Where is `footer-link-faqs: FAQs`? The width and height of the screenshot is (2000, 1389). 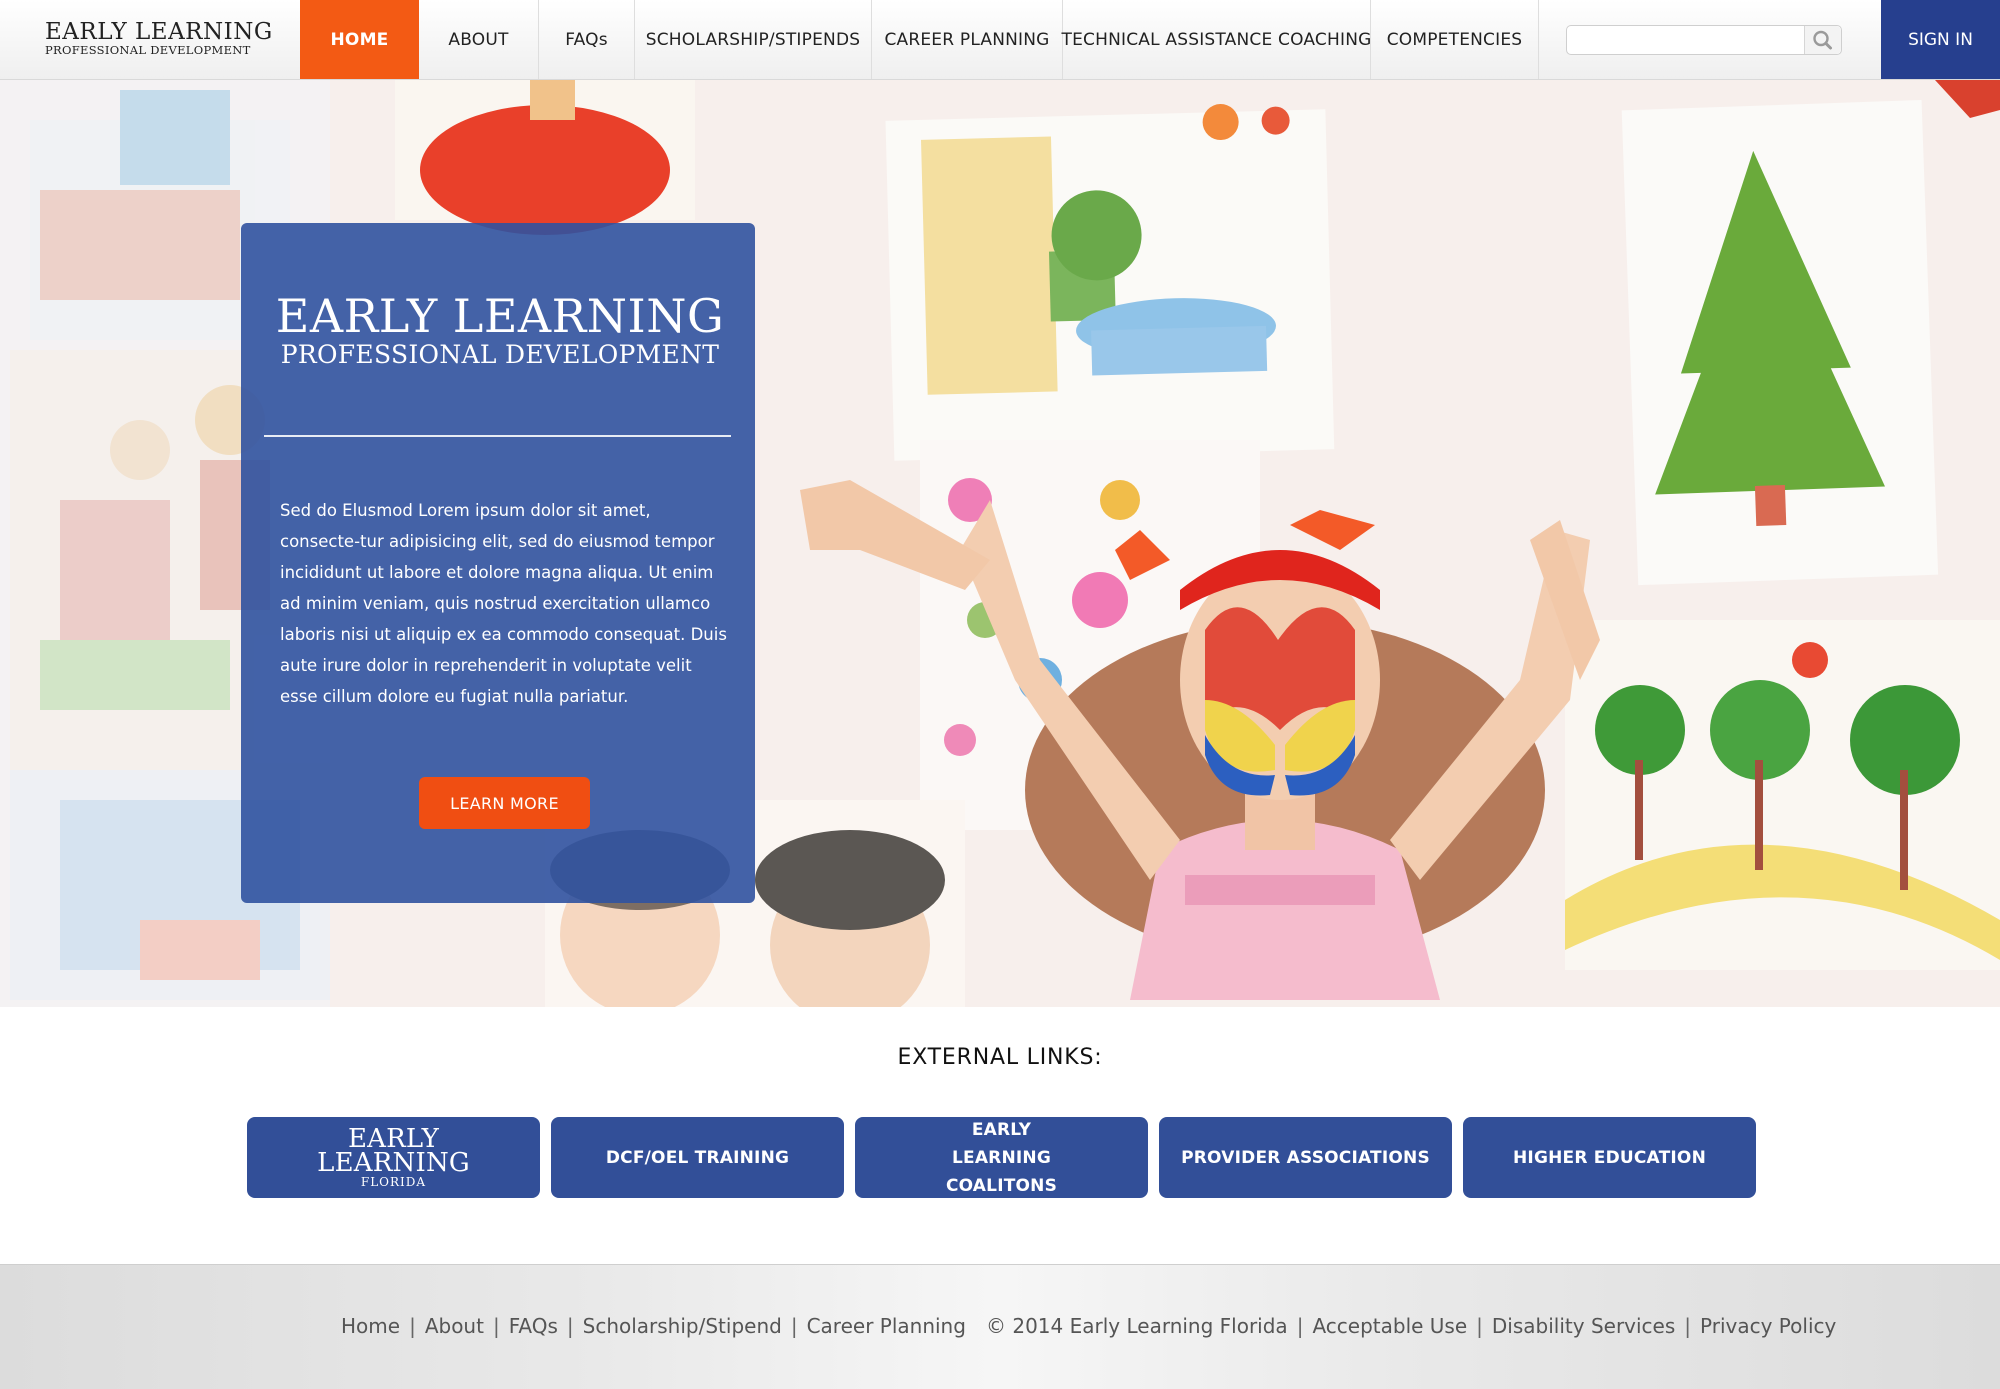
footer-link-faqs: FAQs is located at coordinates (533, 1326).